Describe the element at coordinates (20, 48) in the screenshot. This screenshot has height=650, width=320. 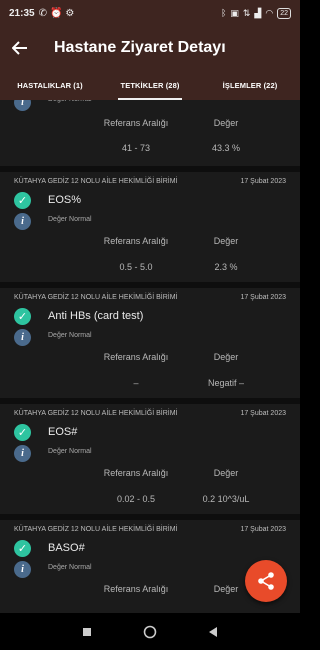
I see `back-arrow-icon` at that location.